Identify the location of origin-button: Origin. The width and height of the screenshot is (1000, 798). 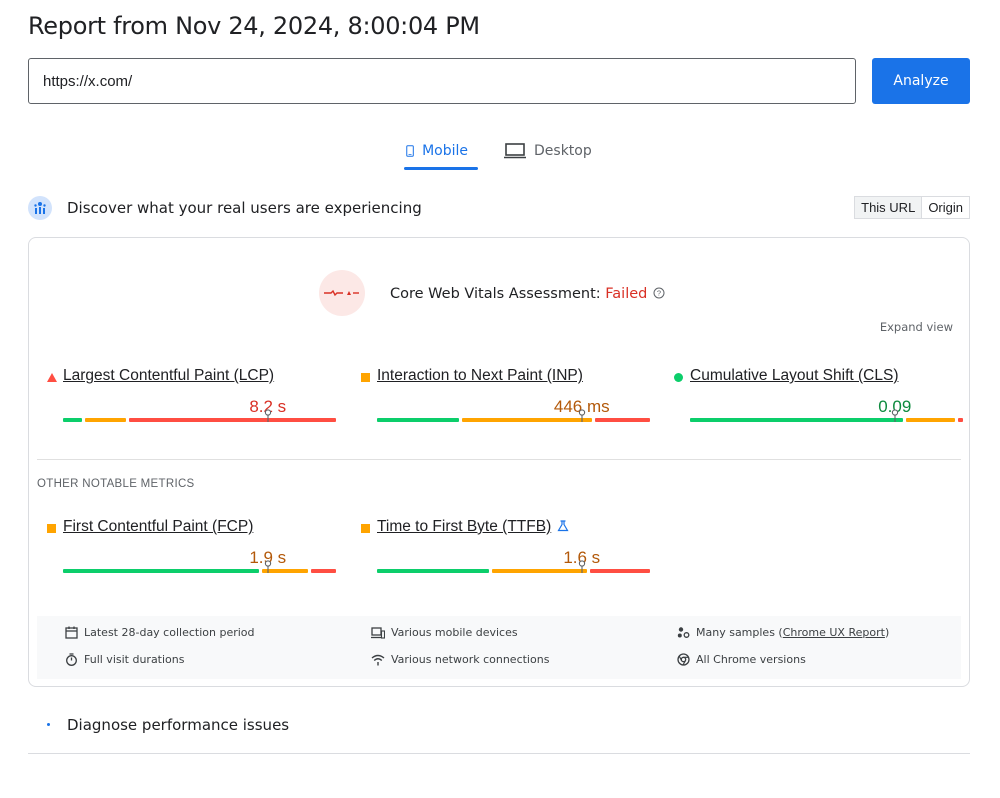
(945, 207).